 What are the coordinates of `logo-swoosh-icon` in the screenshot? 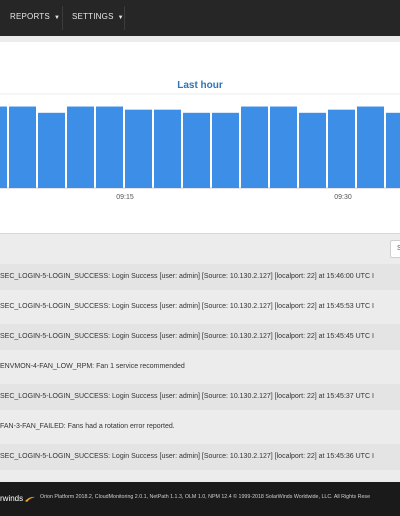 It's located at (30, 499).